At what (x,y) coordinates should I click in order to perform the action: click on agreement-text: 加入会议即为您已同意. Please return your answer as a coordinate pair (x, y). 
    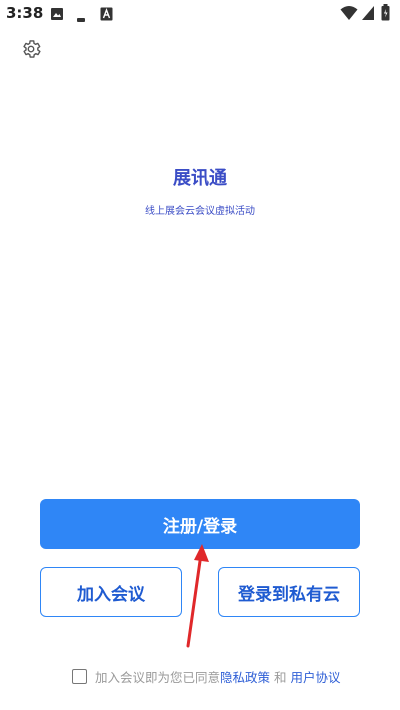
    Looking at the image, I should click on (158, 677).